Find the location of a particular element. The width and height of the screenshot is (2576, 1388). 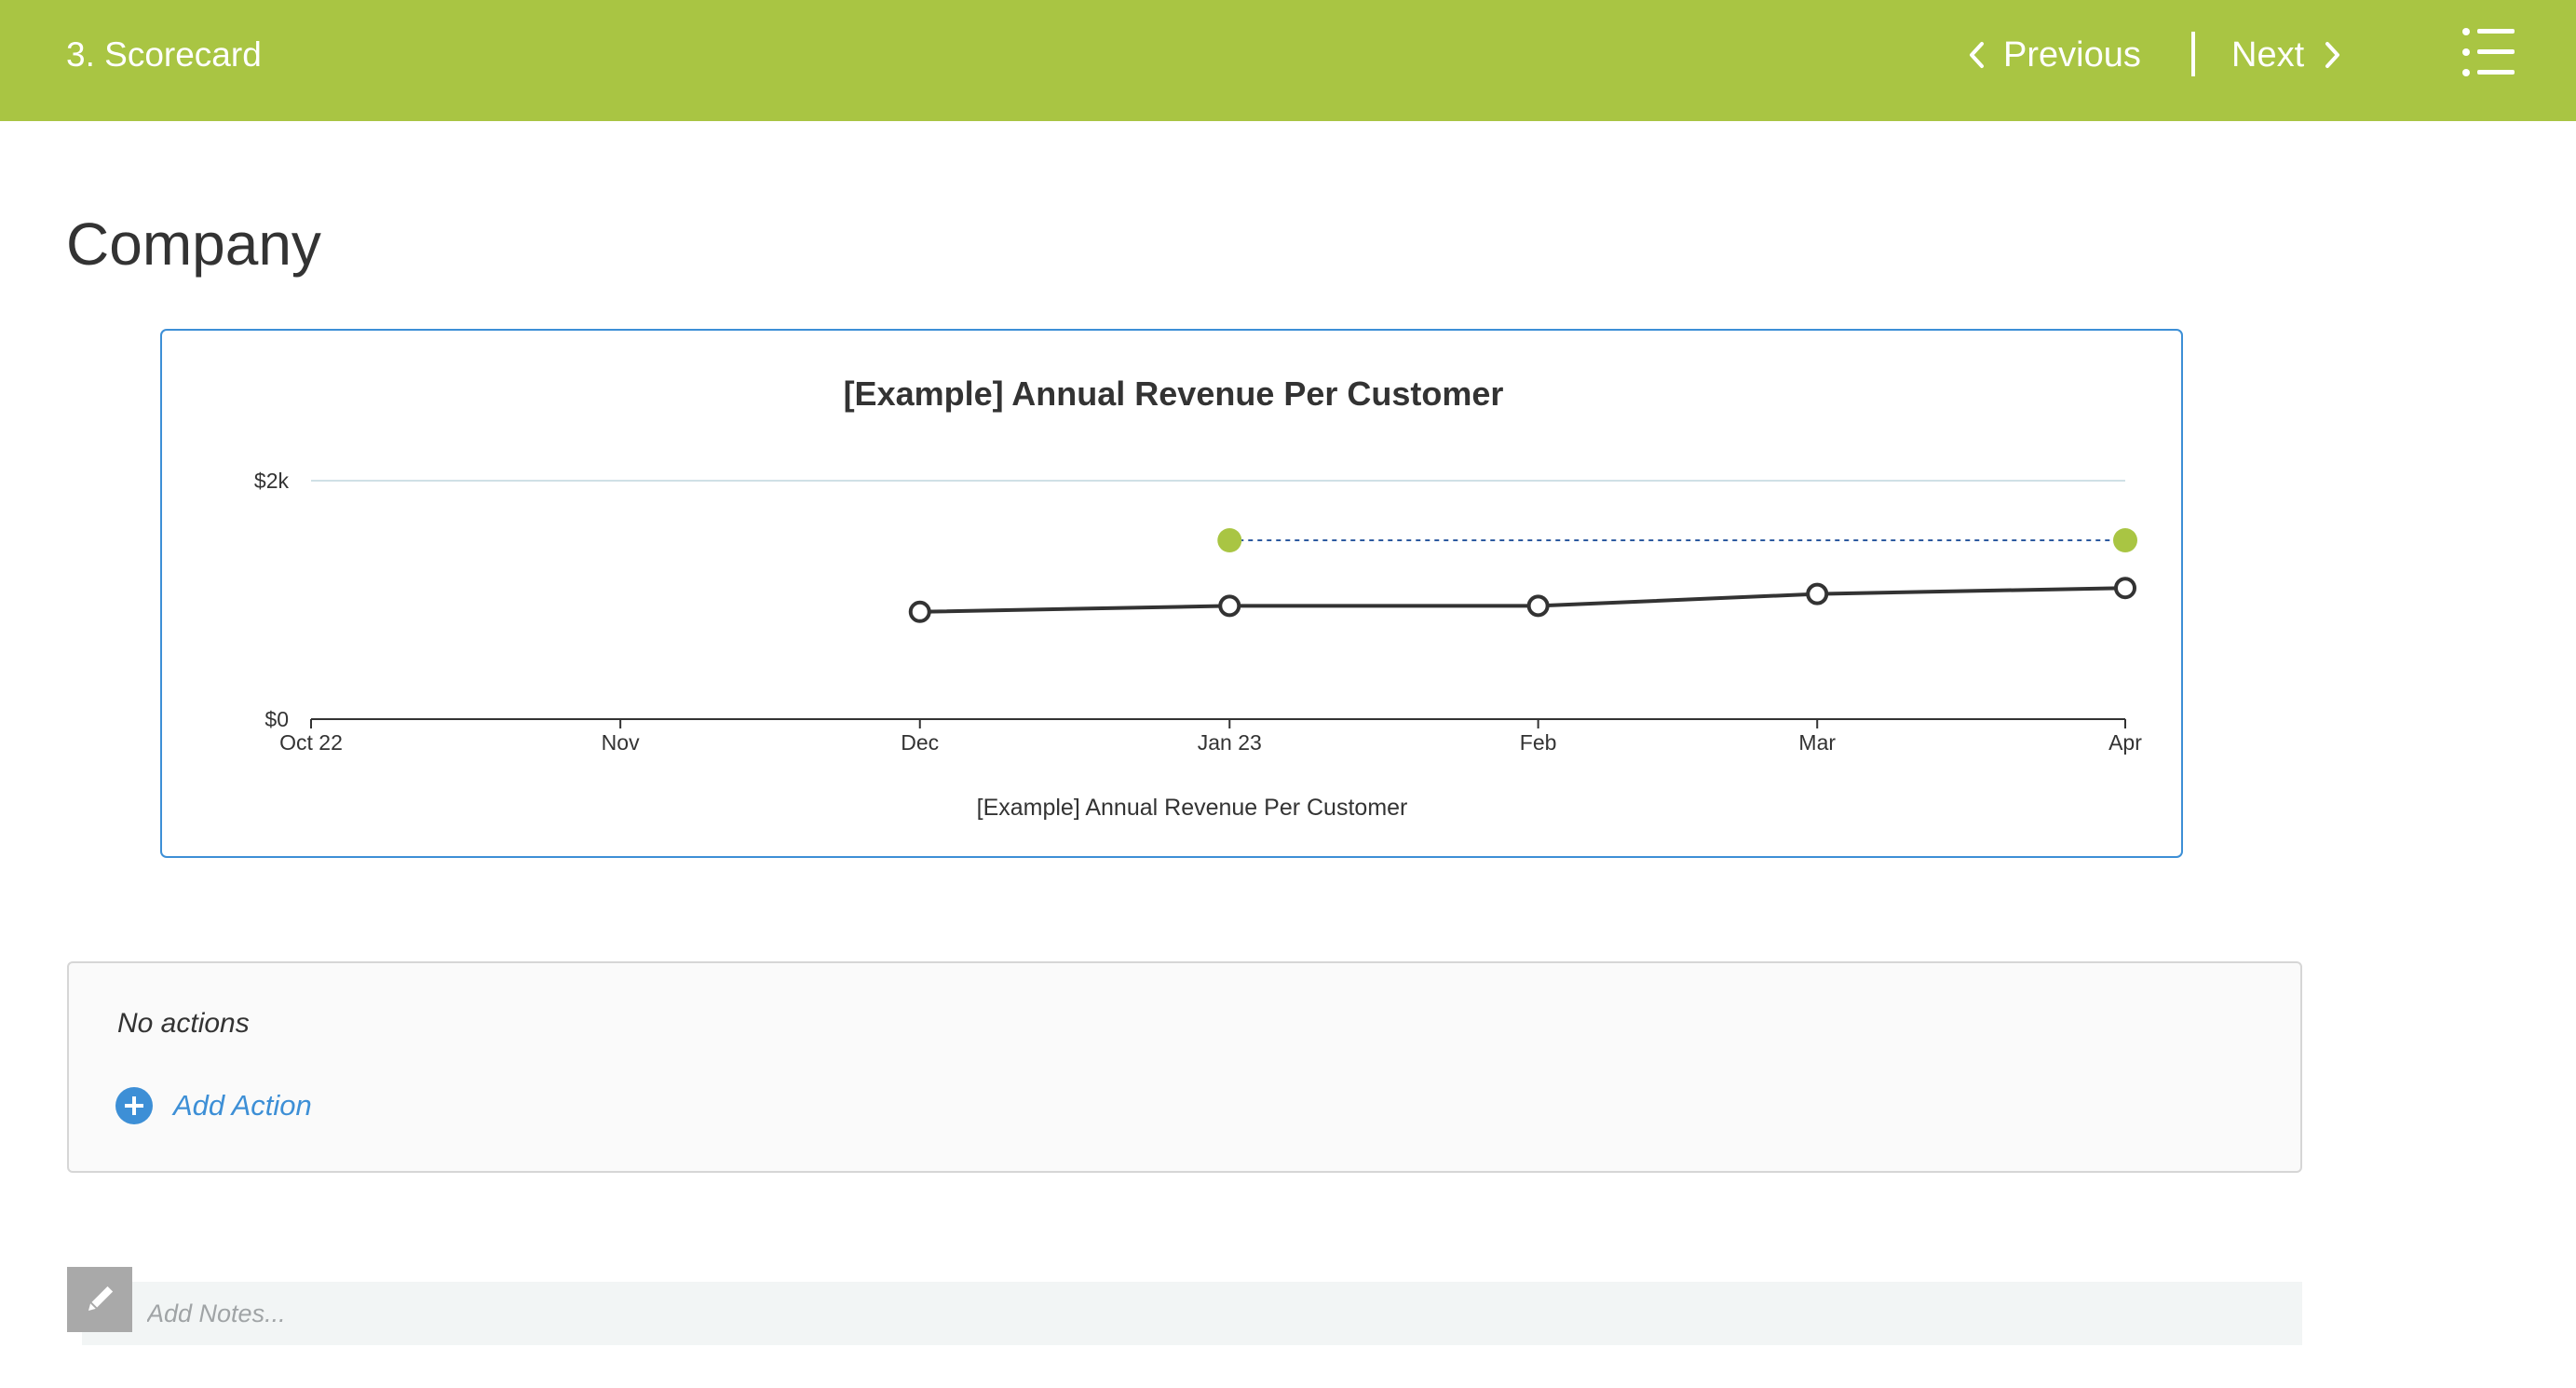

page-title: Company is located at coordinates (193, 244).